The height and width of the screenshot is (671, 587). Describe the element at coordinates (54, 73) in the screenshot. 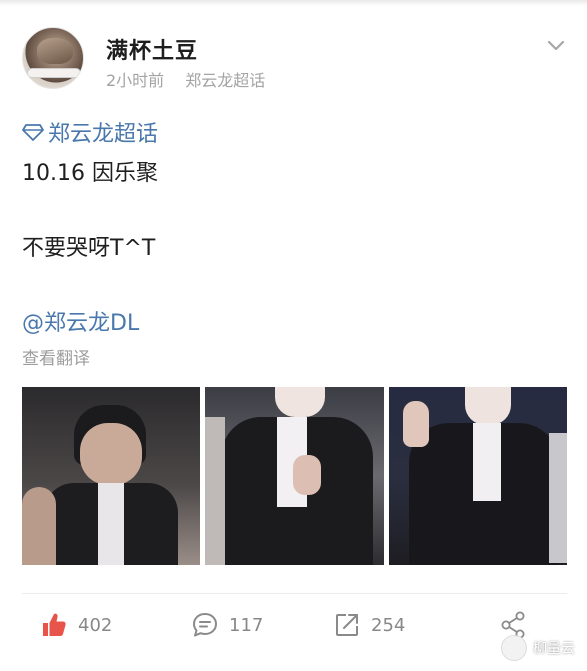

I see `avatar-band` at that location.